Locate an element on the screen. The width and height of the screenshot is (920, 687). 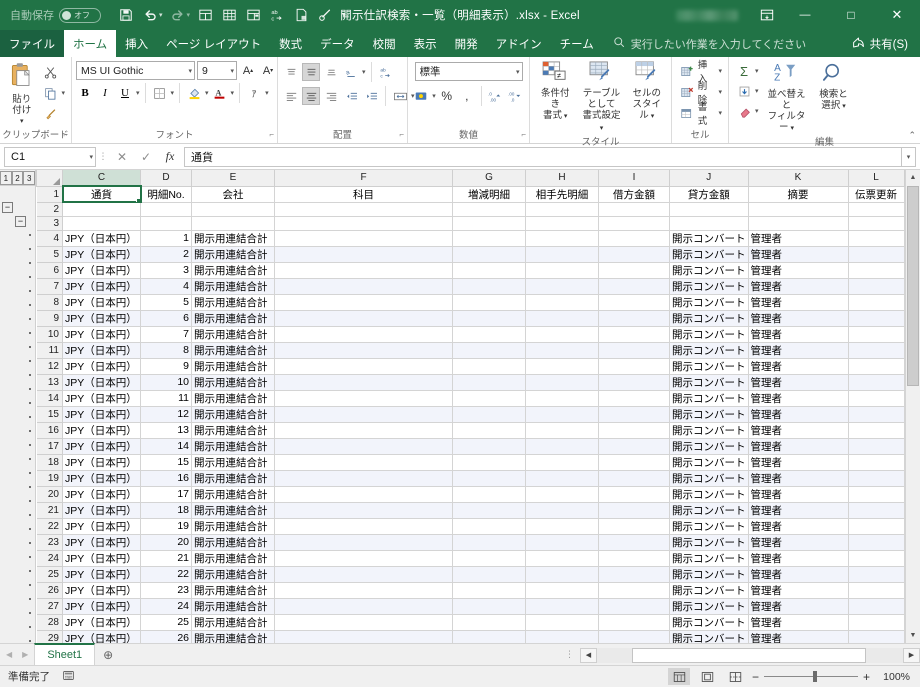
cell-D3 is located at coordinates (166, 223).